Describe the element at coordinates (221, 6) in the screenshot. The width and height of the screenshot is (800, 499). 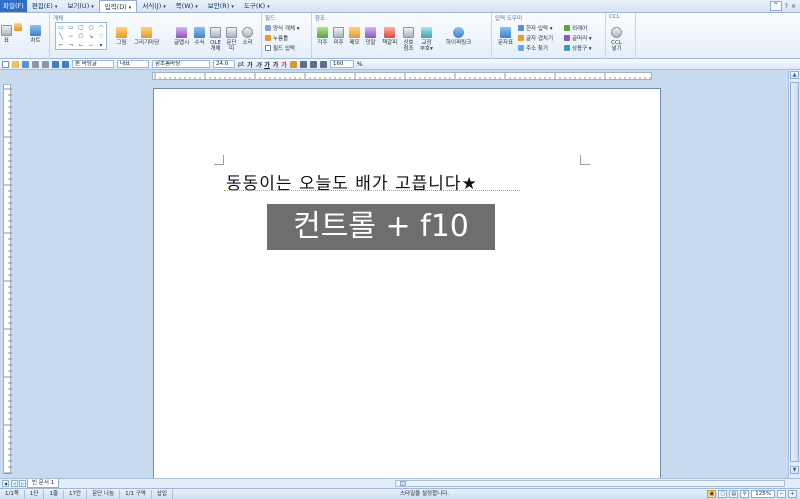
I see `menu-security: 보안(R) ▾` at that location.